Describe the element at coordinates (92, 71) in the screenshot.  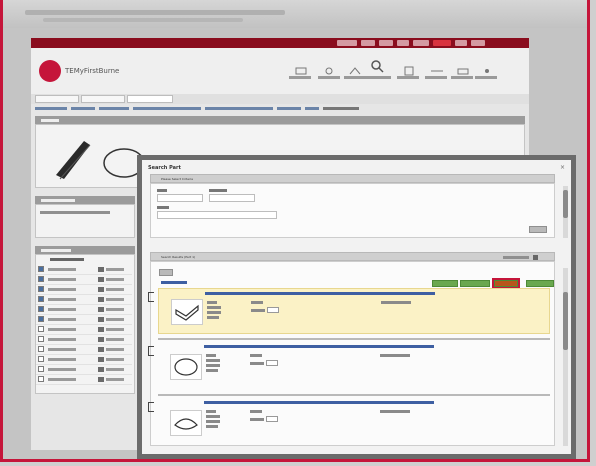
I see `site-name: TEMyFirstBurne` at that location.